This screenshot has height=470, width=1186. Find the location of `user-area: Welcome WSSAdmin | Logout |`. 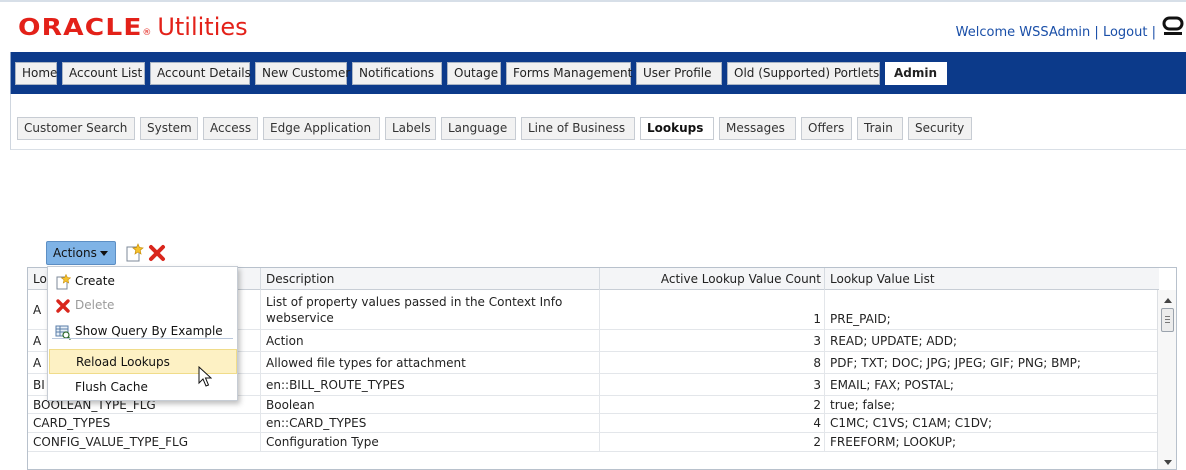

user-area: Welcome WSSAdmin | Logout | is located at coordinates (1056, 32).